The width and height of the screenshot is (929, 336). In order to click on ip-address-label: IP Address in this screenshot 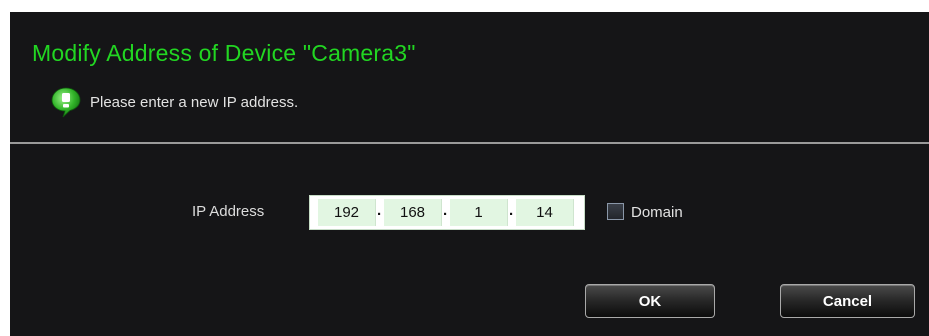, I will do `click(228, 211)`.